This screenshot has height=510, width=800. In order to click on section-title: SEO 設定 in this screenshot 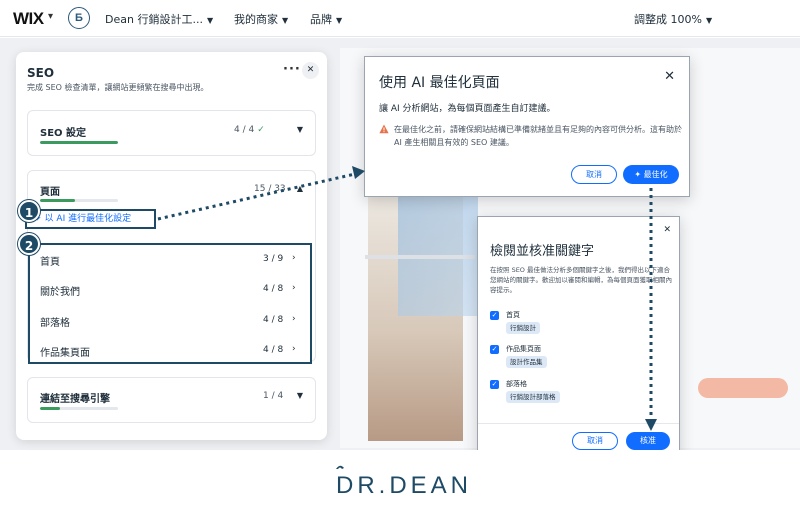, I will do `click(63, 133)`.